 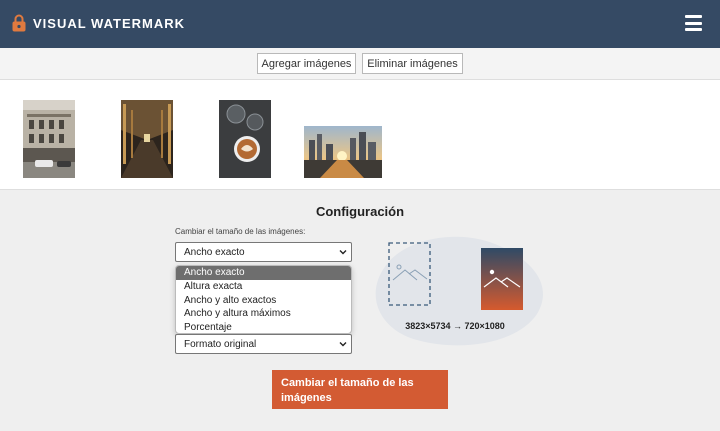 What do you see at coordinates (306, 63) in the screenshot?
I see `add-images-button: Agregar imágenes` at bounding box center [306, 63].